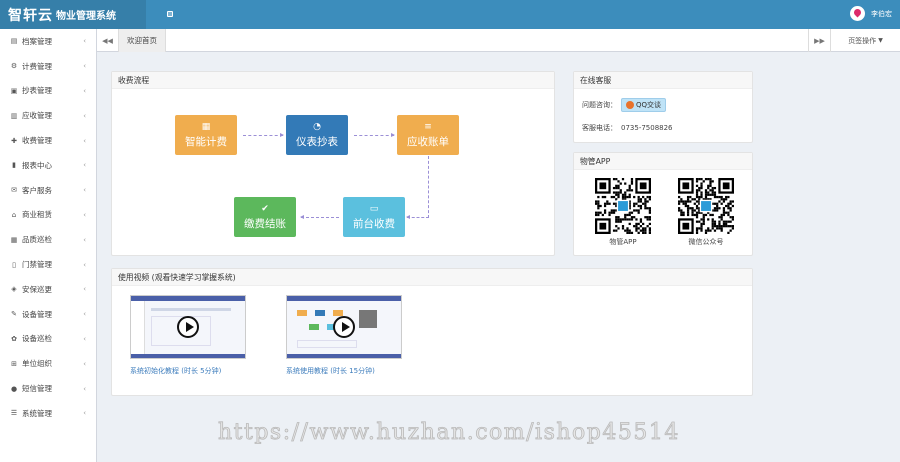  What do you see at coordinates (623, 206) in the screenshot?
I see `app-qr-code` at bounding box center [623, 206].